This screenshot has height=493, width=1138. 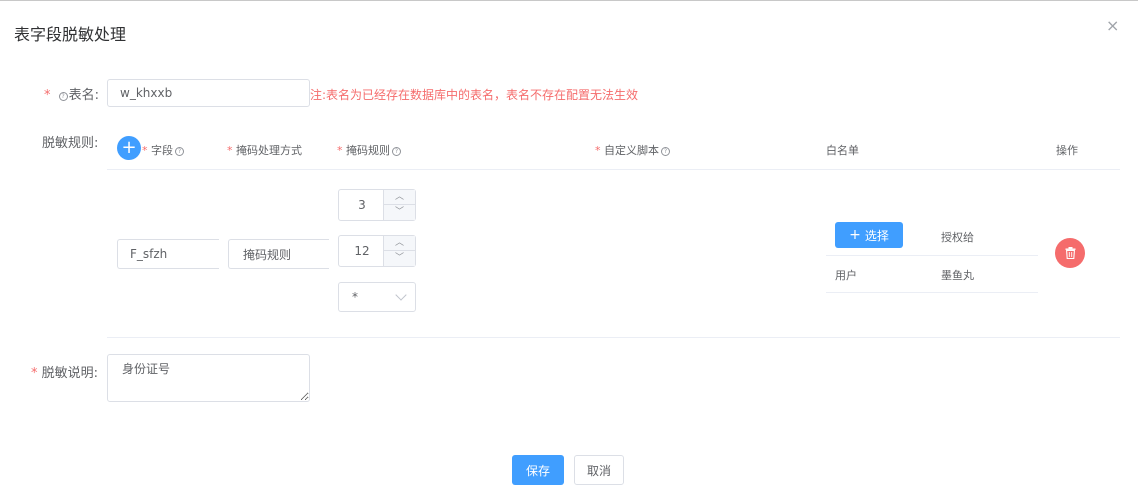 What do you see at coordinates (569, 0) in the screenshot?
I see `top-border` at bounding box center [569, 0].